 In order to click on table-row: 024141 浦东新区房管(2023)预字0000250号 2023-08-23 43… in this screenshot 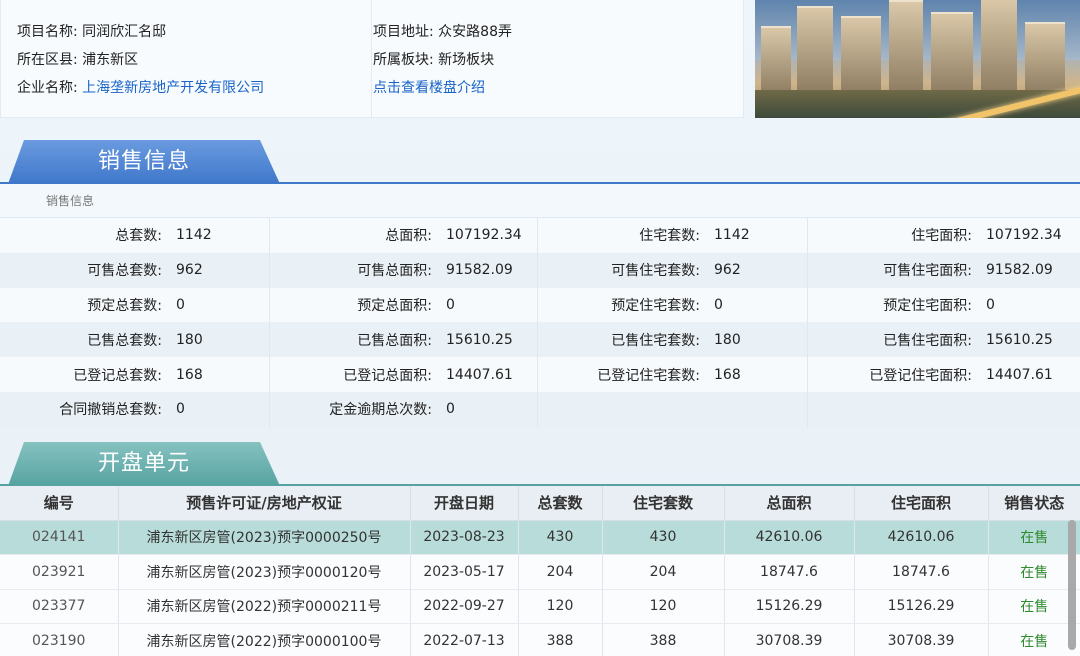, I will do `click(540, 537)`.